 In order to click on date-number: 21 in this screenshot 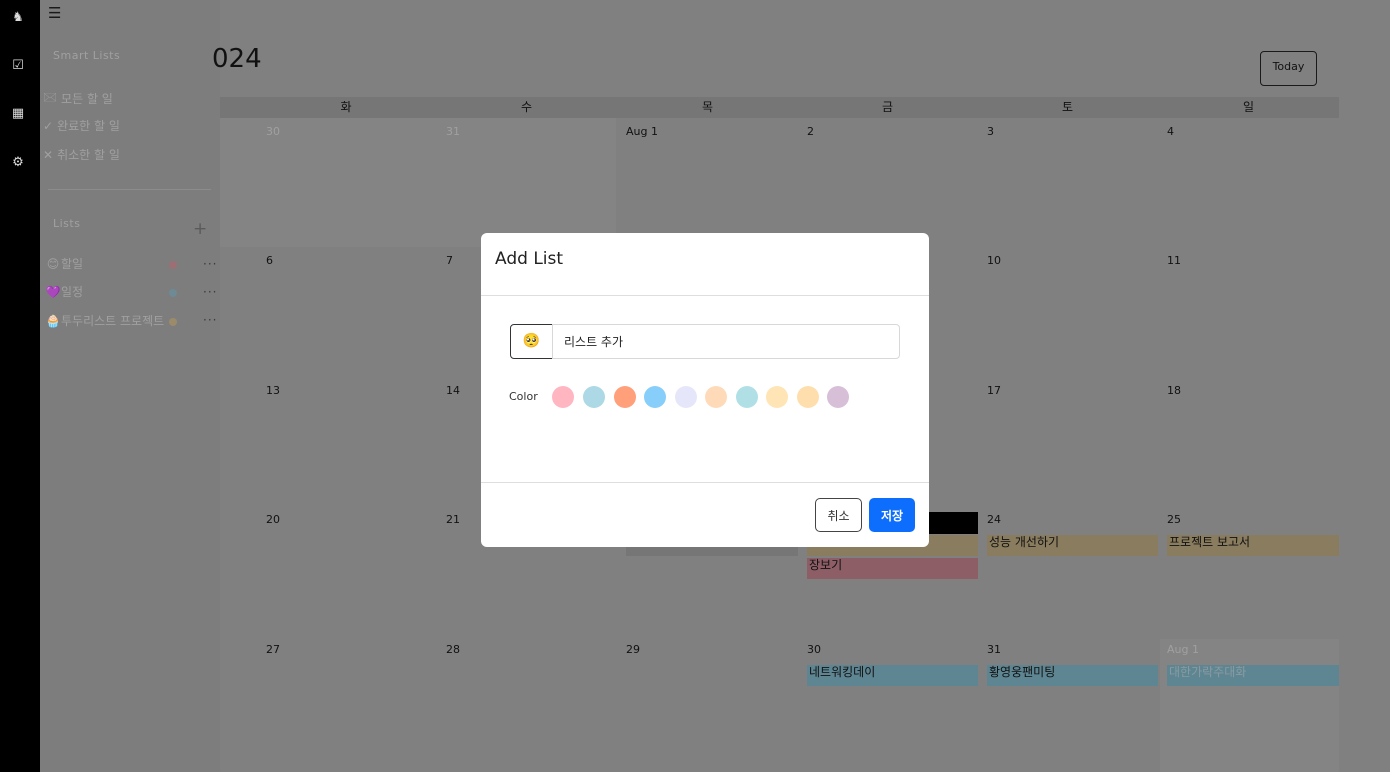, I will do `click(453, 519)`.